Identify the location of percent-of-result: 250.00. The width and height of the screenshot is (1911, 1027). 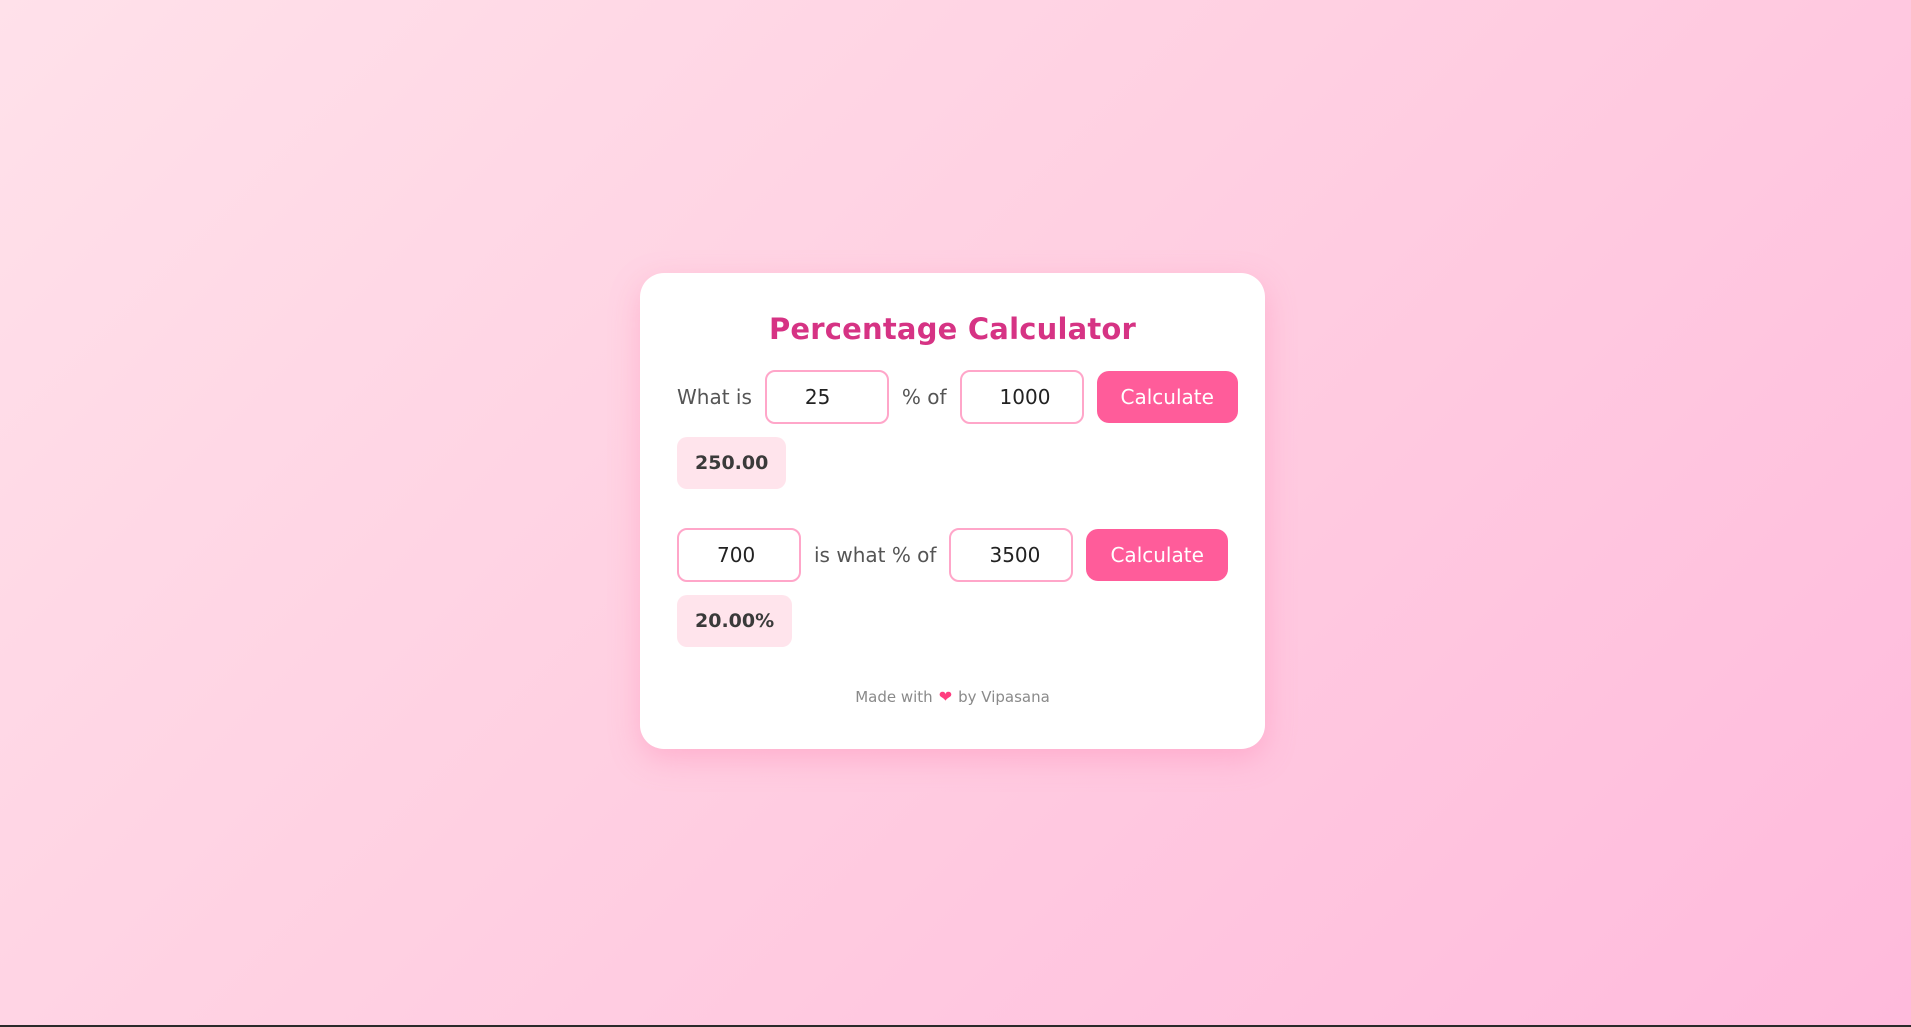
(732, 463).